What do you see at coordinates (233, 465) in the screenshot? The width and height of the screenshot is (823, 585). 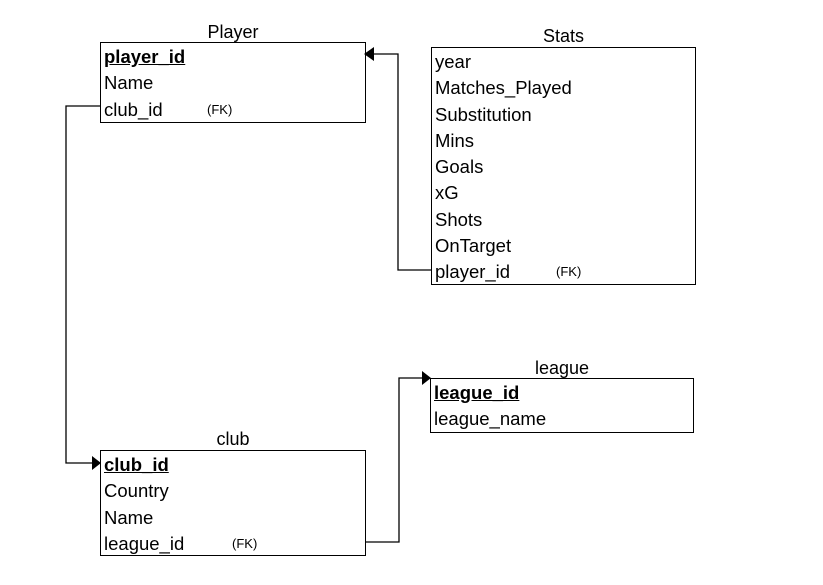 I see `field-club-id: club_id` at bounding box center [233, 465].